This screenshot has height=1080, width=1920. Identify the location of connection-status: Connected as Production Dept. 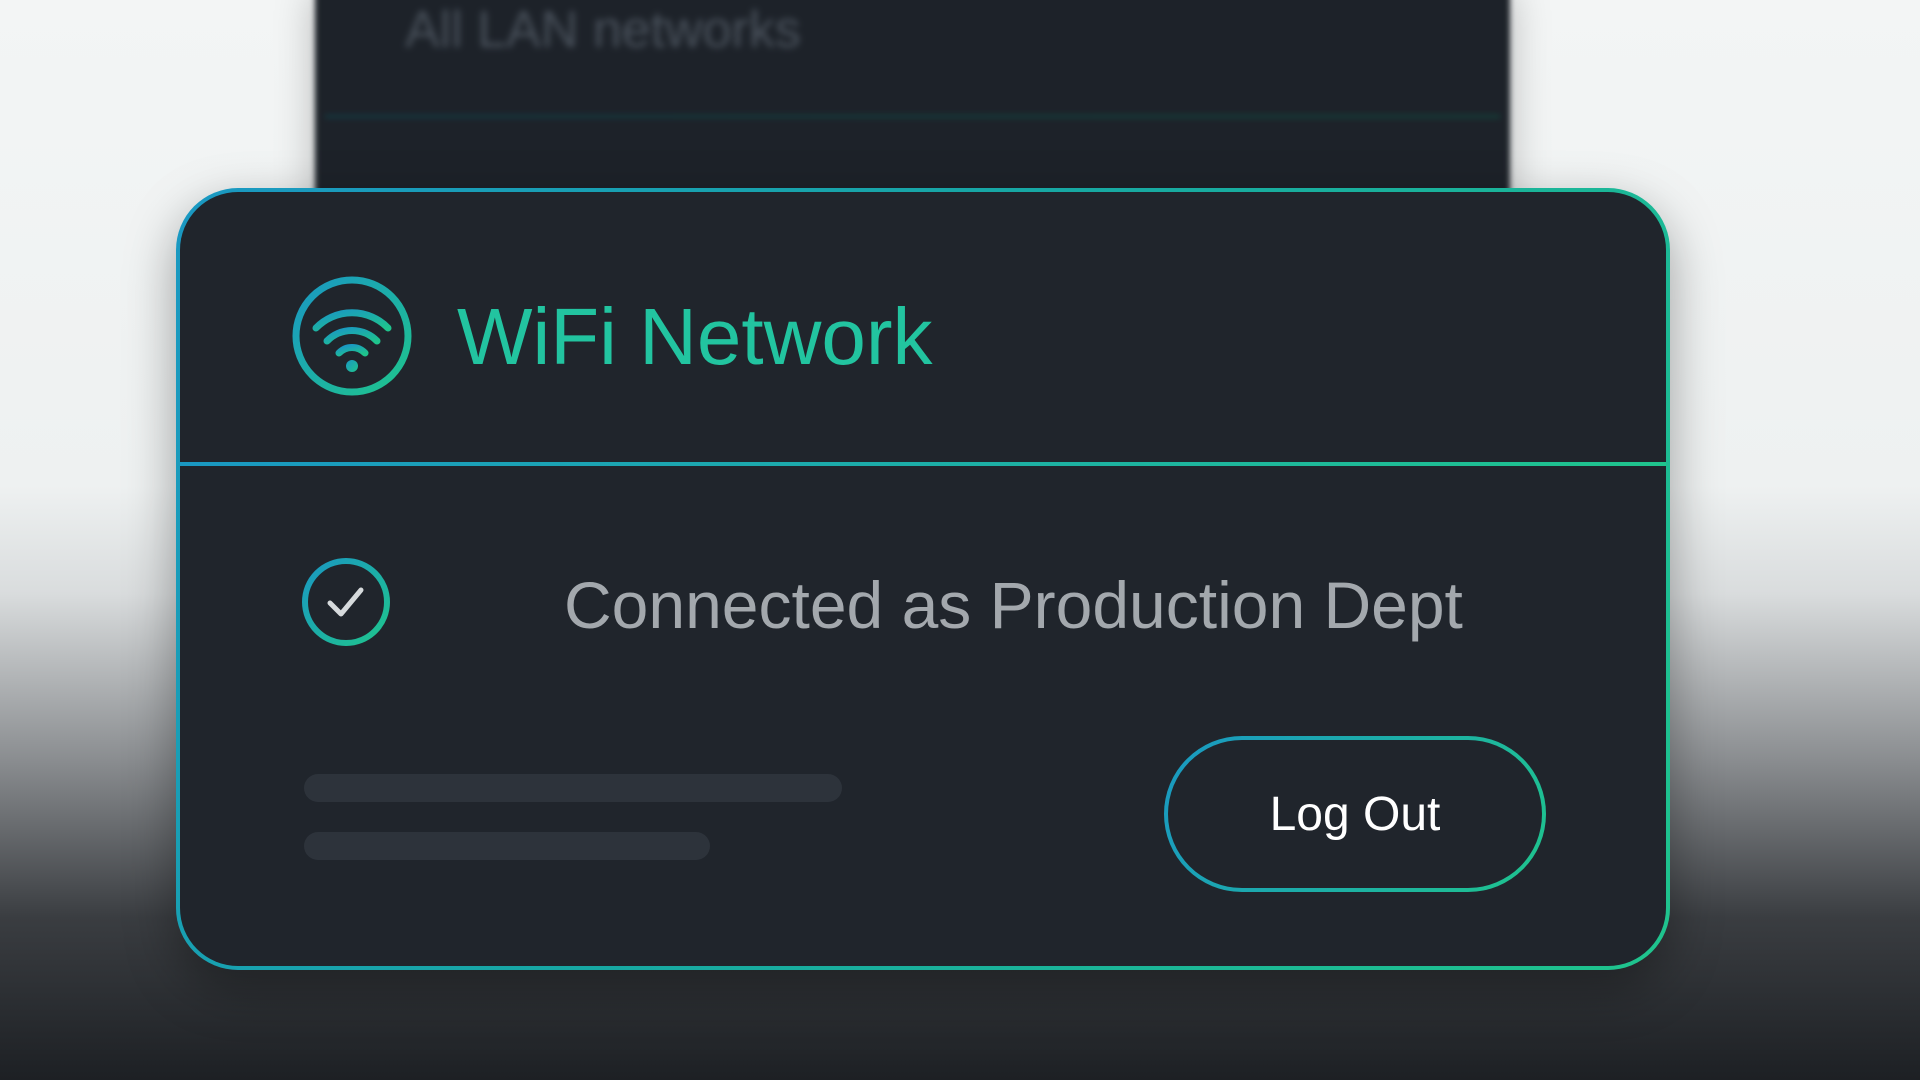
(963, 602).